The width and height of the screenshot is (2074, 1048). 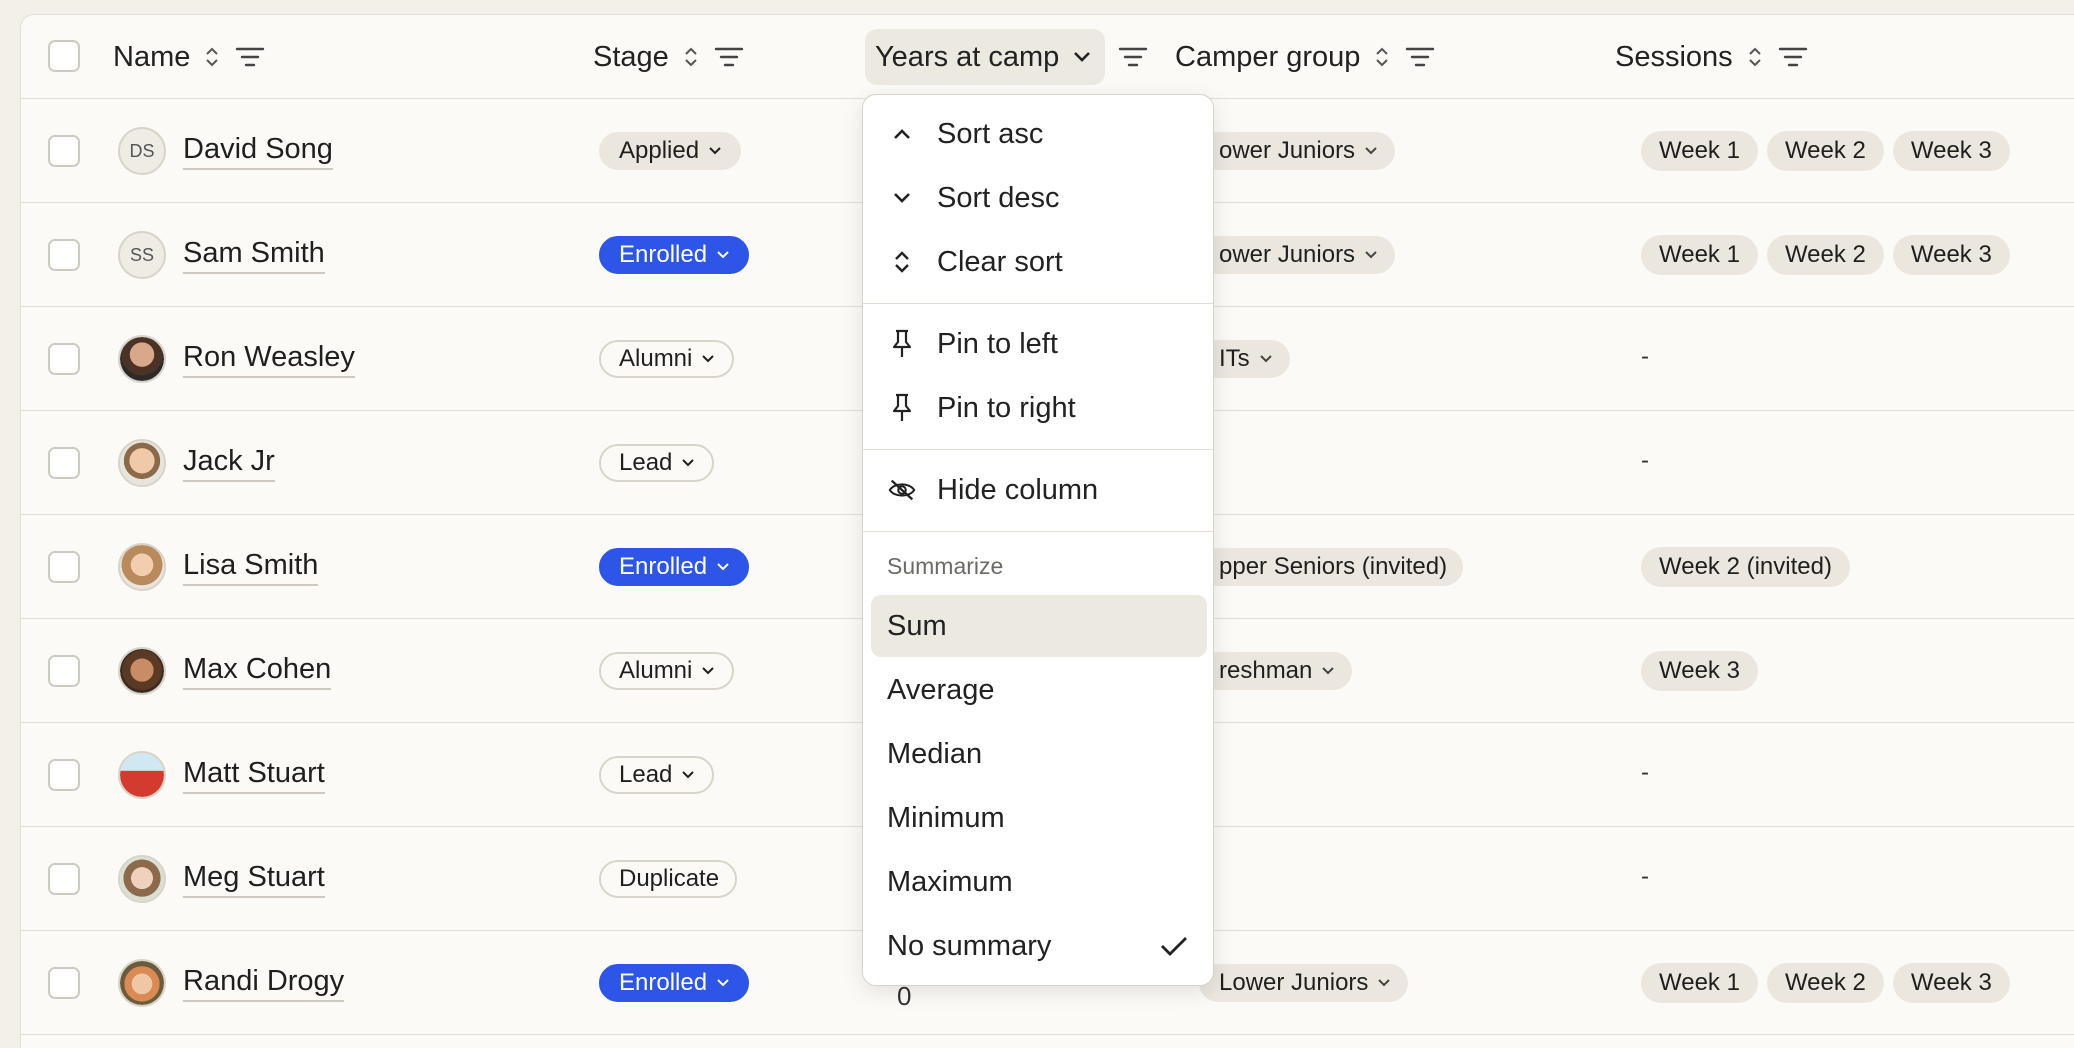 What do you see at coordinates (254, 878) in the screenshot?
I see `camper-name-link: Meg Stuart` at bounding box center [254, 878].